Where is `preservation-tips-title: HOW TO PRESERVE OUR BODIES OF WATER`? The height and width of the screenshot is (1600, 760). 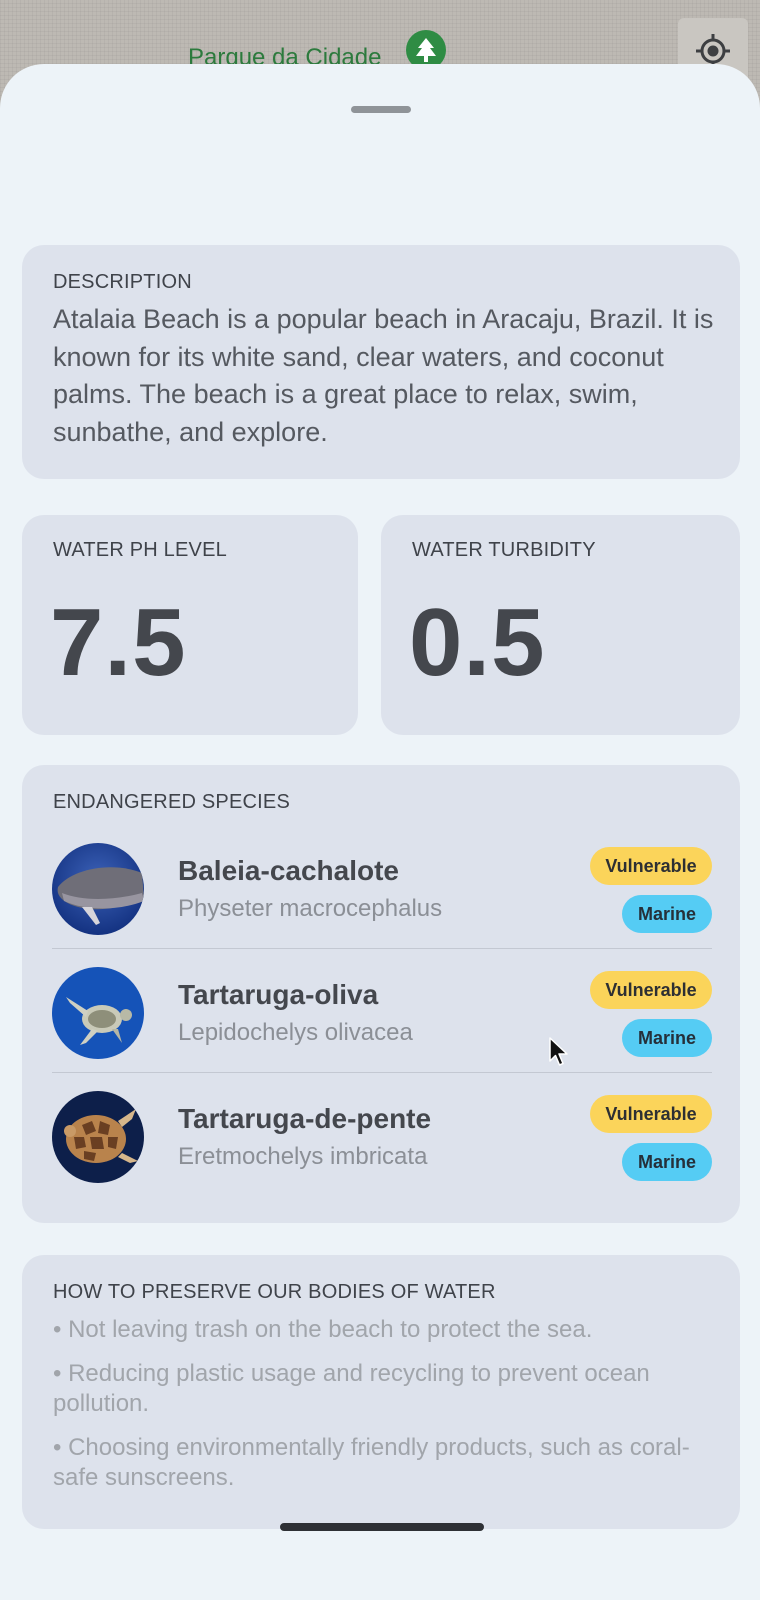 preservation-tips-title: HOW TO PRESERVE OUR BODIES OF WATER is located at coordinates (274, 1292).